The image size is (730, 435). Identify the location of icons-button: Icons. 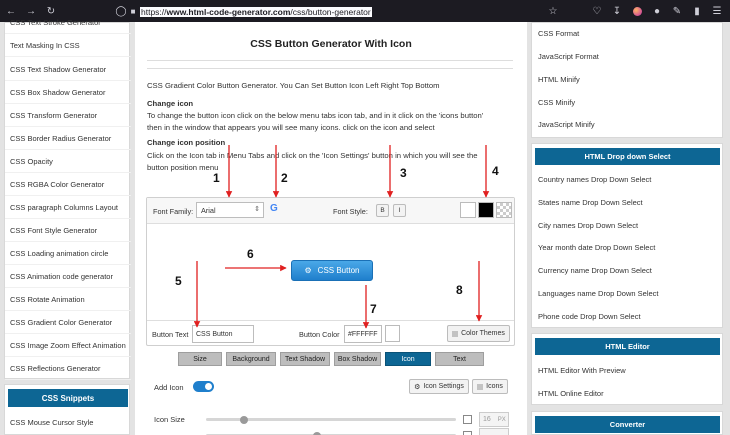
(490, 386).